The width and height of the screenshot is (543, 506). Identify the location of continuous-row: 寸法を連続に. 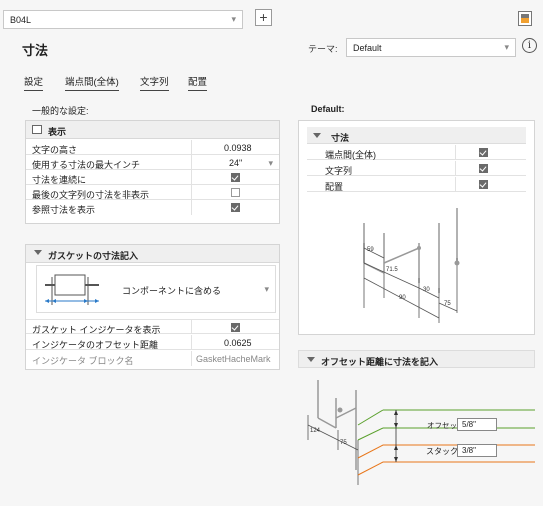
(152, 177).